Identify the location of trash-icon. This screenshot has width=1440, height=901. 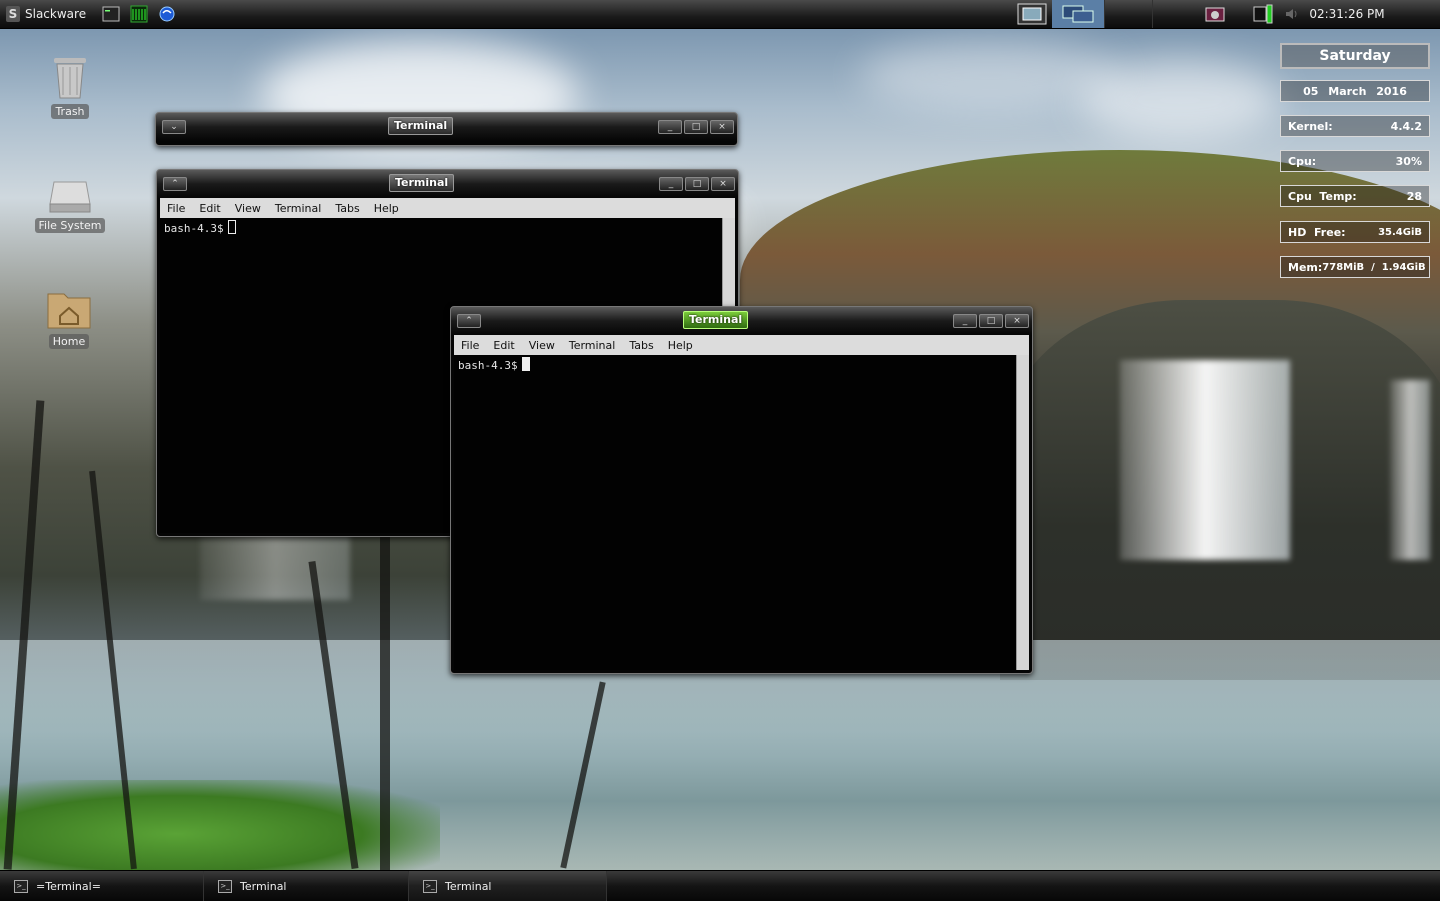
(70, 78).